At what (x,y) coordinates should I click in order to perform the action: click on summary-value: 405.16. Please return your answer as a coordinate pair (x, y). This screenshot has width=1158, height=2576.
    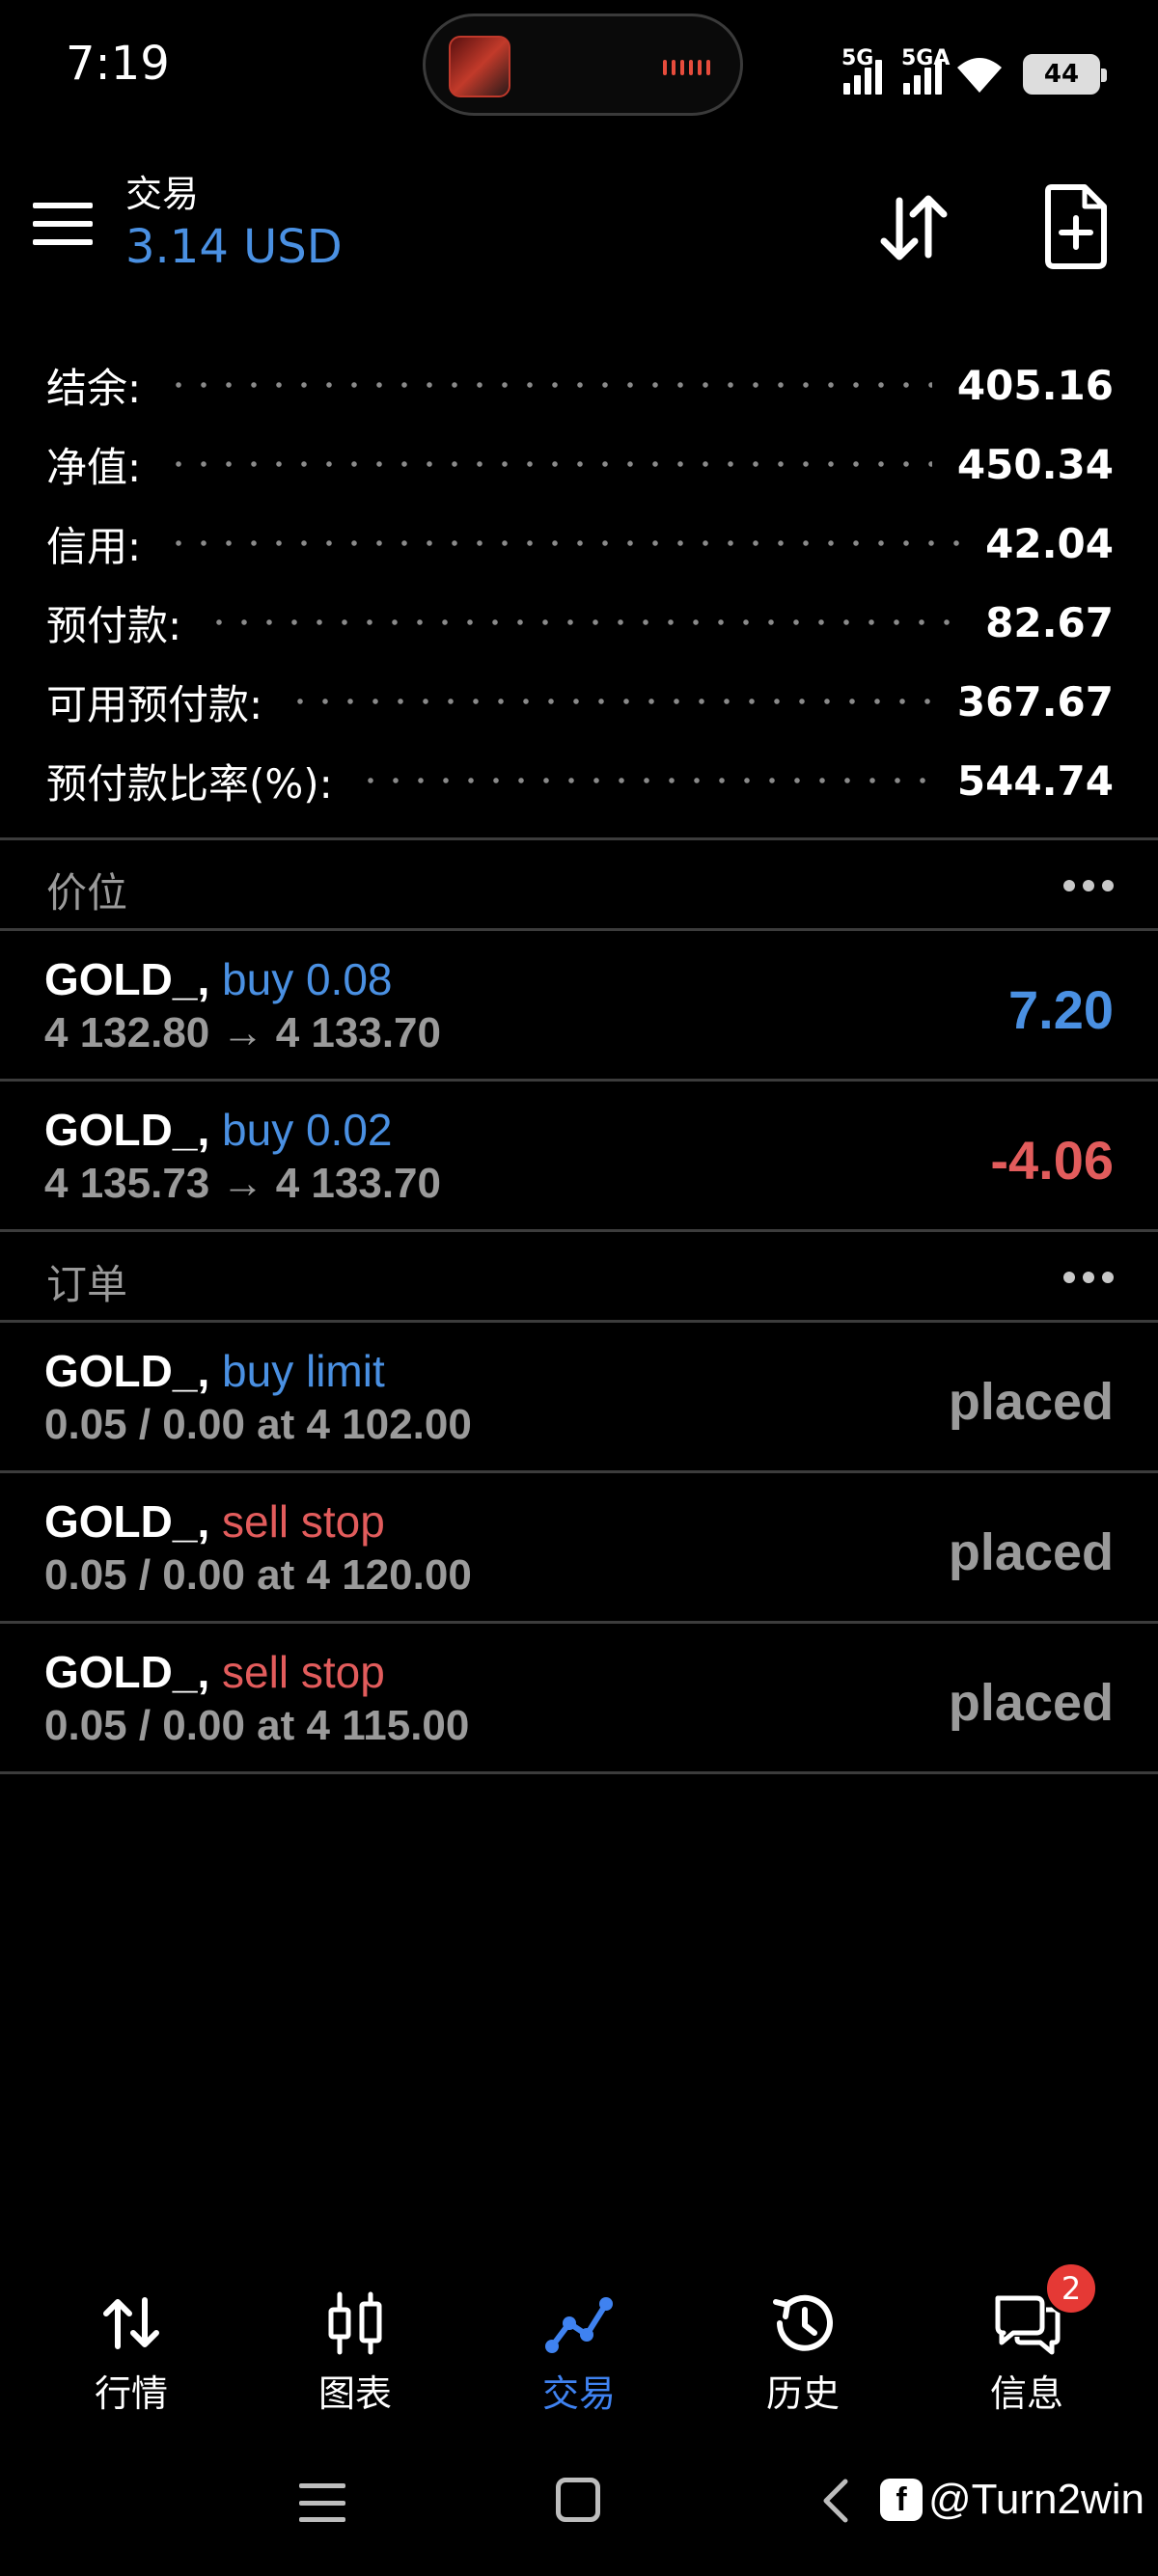
    Looking at the image, I should click on (1035, 385).